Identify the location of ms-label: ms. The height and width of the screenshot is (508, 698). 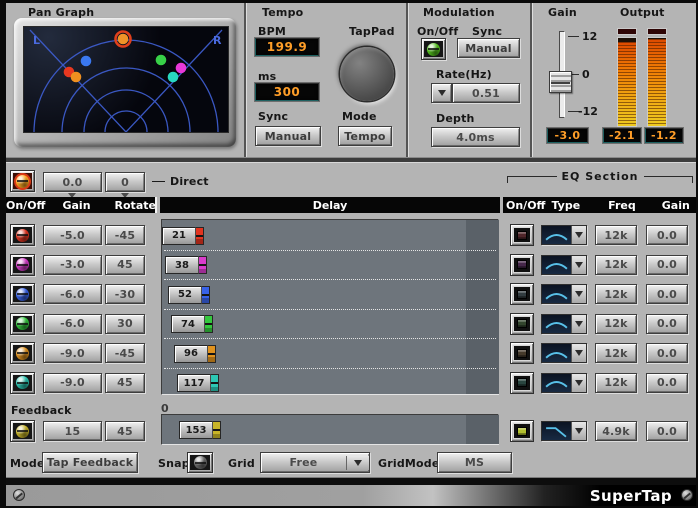
(267, 76).